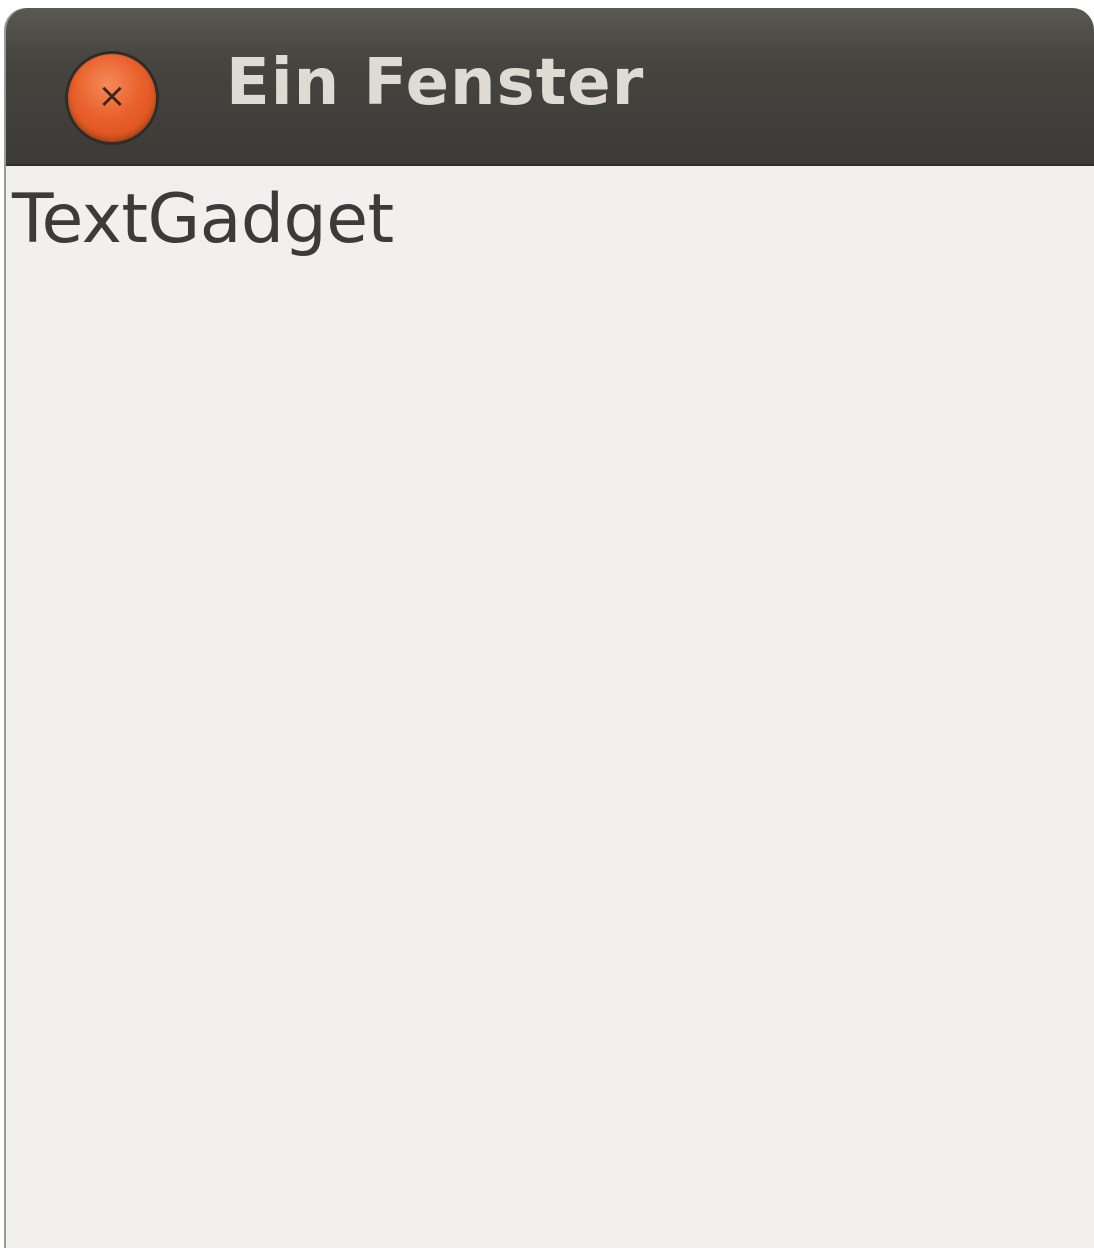 The image size is (1094, 1250). I want to click on window-title: Ein Fenster, so click(435, 83).